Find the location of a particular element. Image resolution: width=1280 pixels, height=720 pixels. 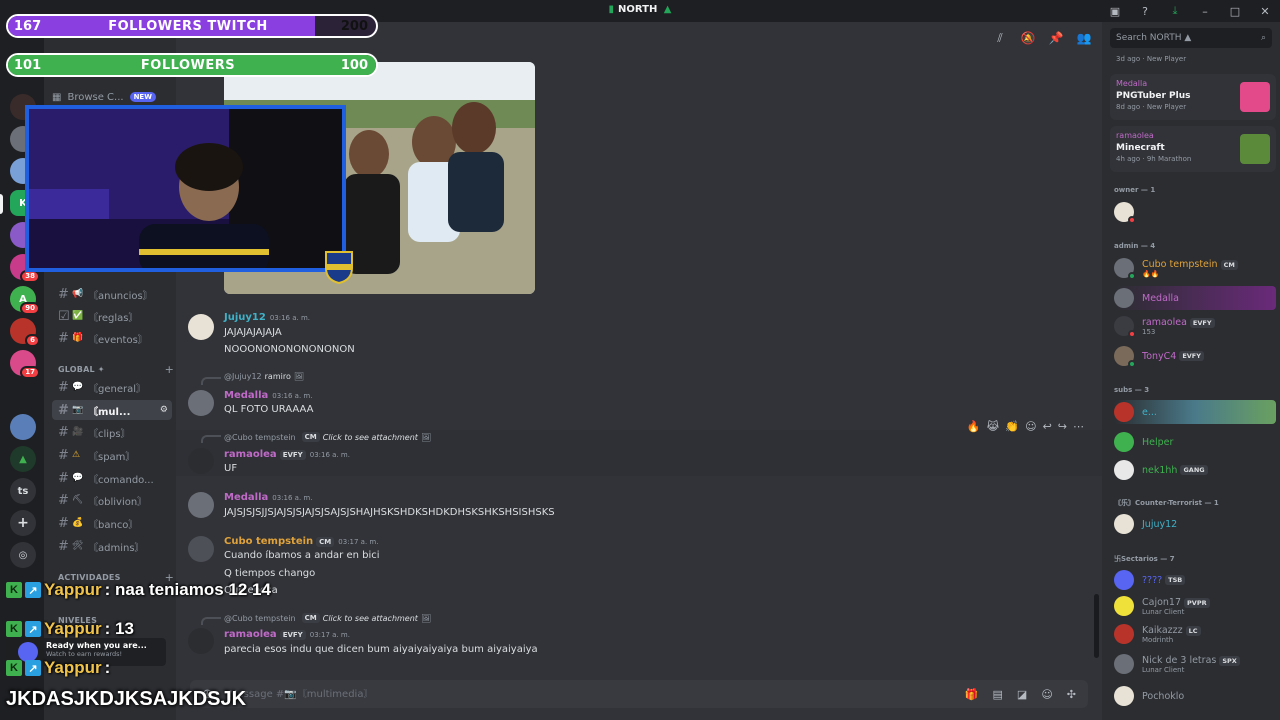

activity-card: ramaolea Minecraft 4h ago · 9h Marathon is located at coordinates (1193, 149).